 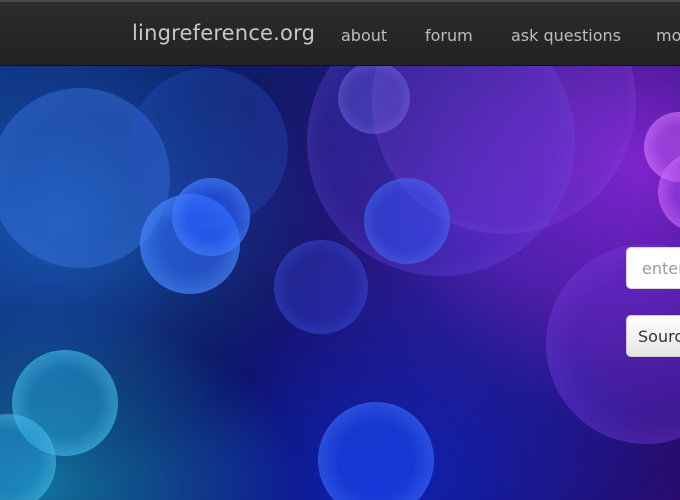 I want to click on nav-link-forum: forum, so click(x=449, y=35).